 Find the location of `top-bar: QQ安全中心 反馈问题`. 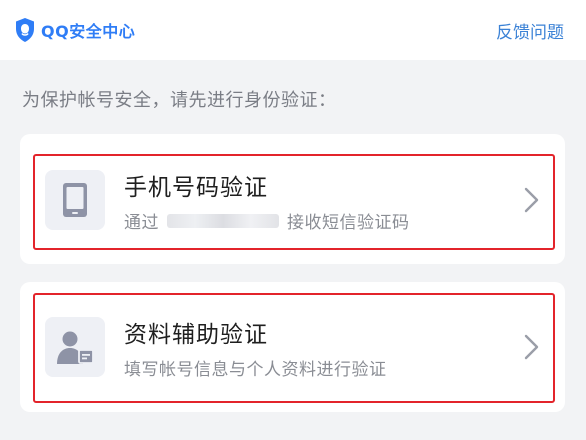

top-bar: QQ安全中心 反馈问题 is located at coordinates (293, 30).